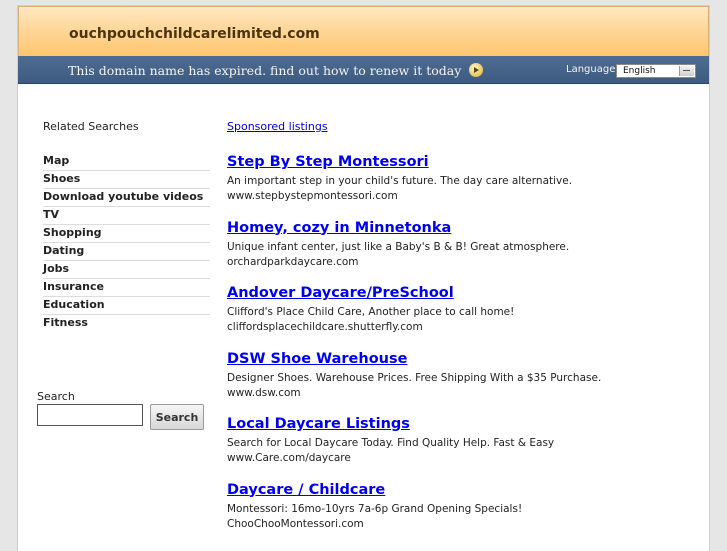 This screenshot has width=727, height=551. I want to click on related-item-education: Education, so click(126, 306).